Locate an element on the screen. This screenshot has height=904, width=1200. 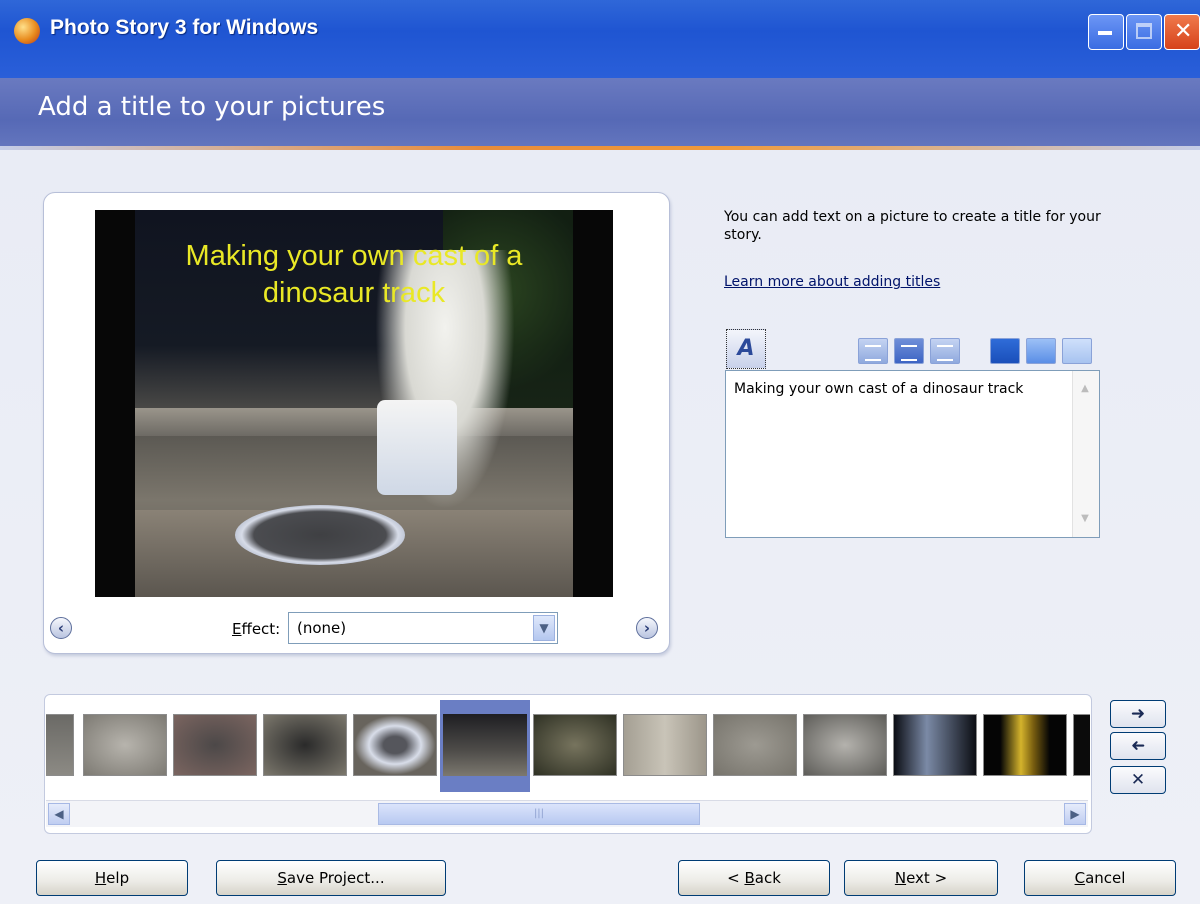
minimize-icon is located at coordinates (1105, 33).